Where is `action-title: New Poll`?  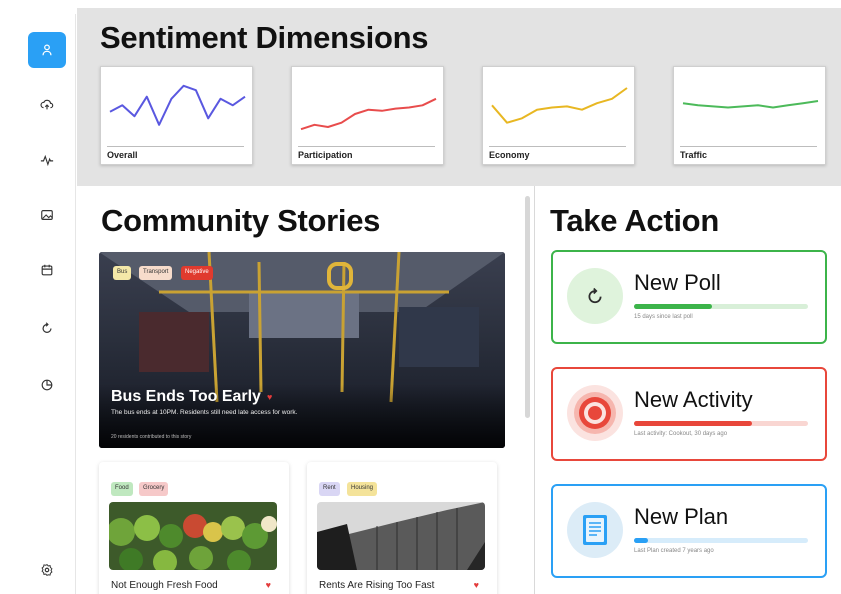 action-title: New Poll is located at coordinates (677, 282).